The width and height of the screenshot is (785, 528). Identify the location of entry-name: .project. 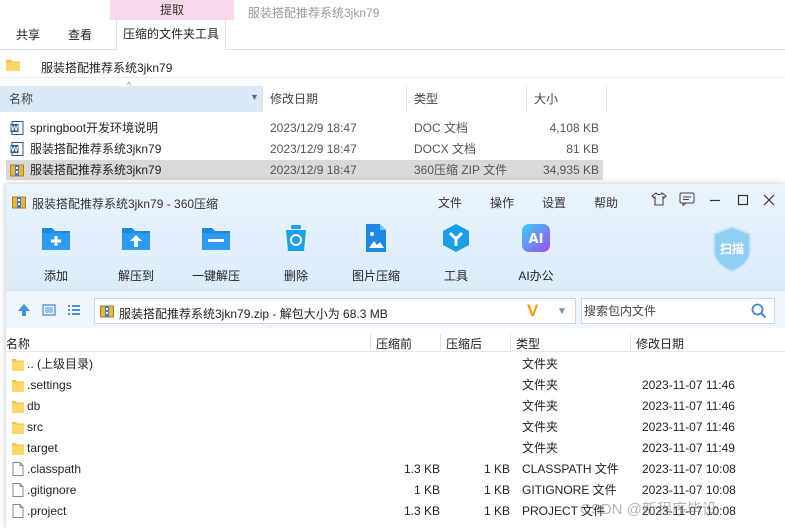
(47, 511).